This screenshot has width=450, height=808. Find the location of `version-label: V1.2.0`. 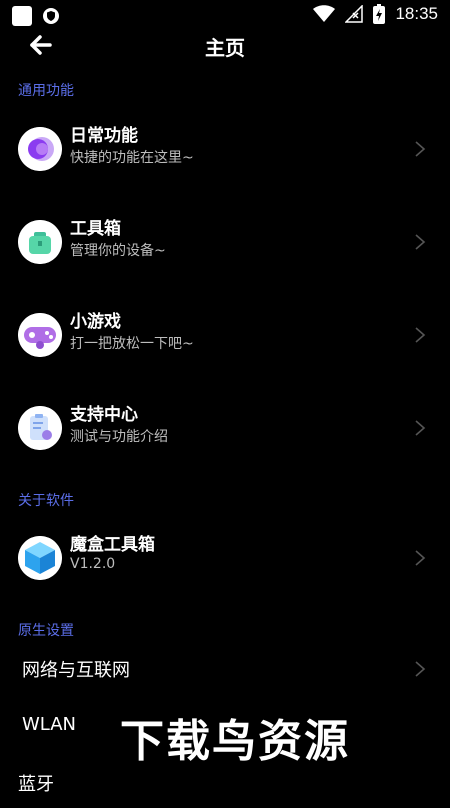

version-label: V1.2.0 is located at coordinates (93, 564).